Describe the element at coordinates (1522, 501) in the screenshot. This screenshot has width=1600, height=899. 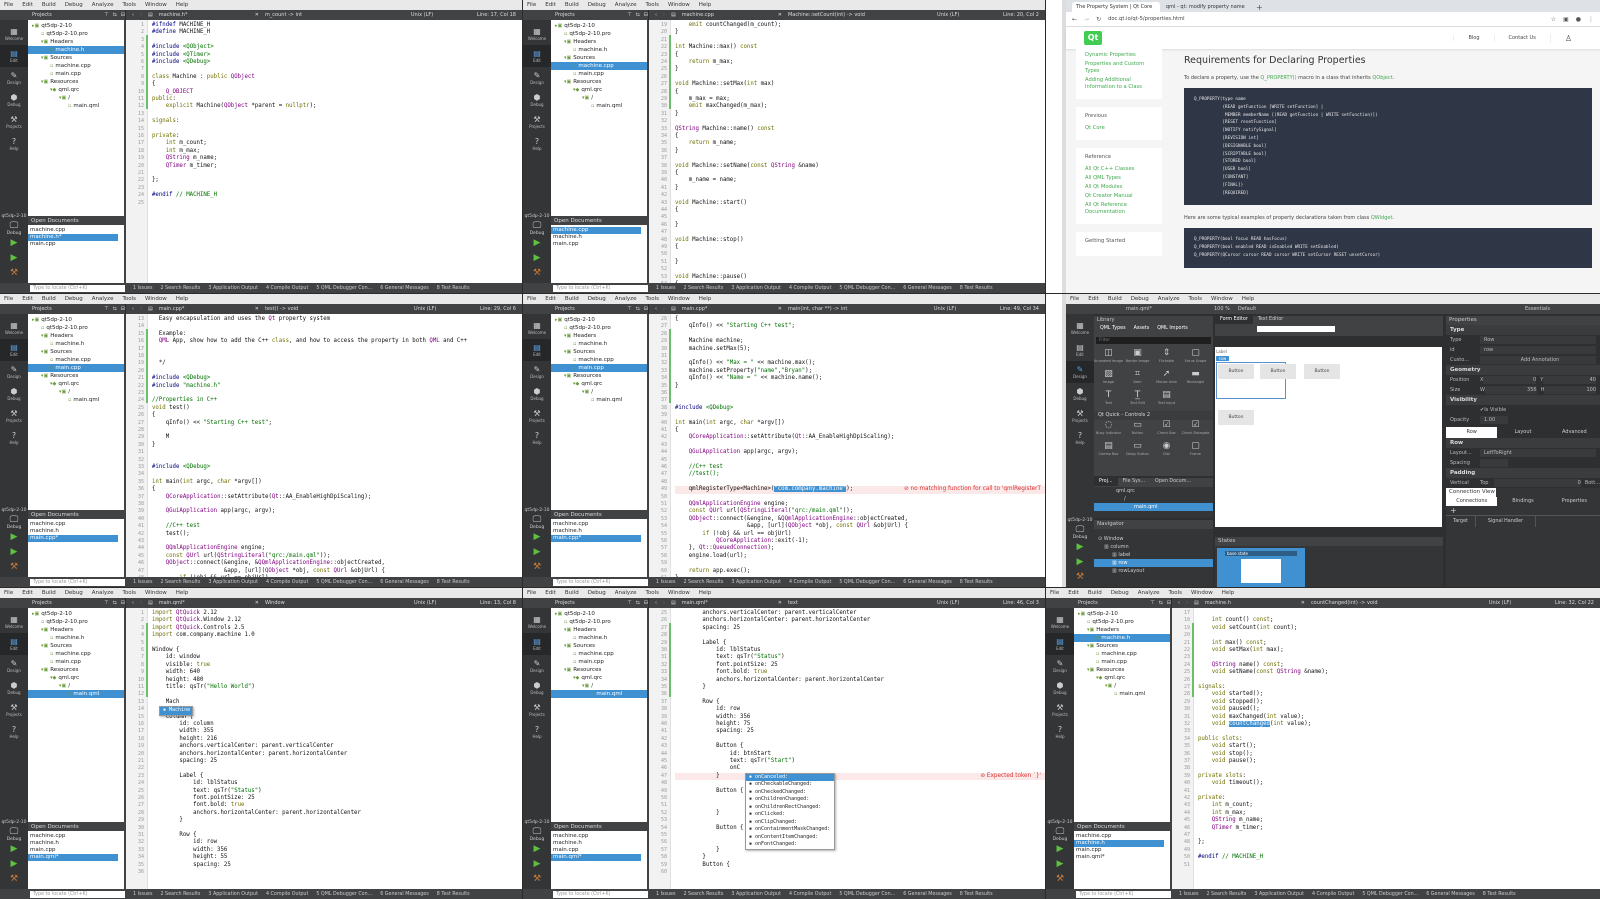
I see `tab-bindings: Bindings` at that location.